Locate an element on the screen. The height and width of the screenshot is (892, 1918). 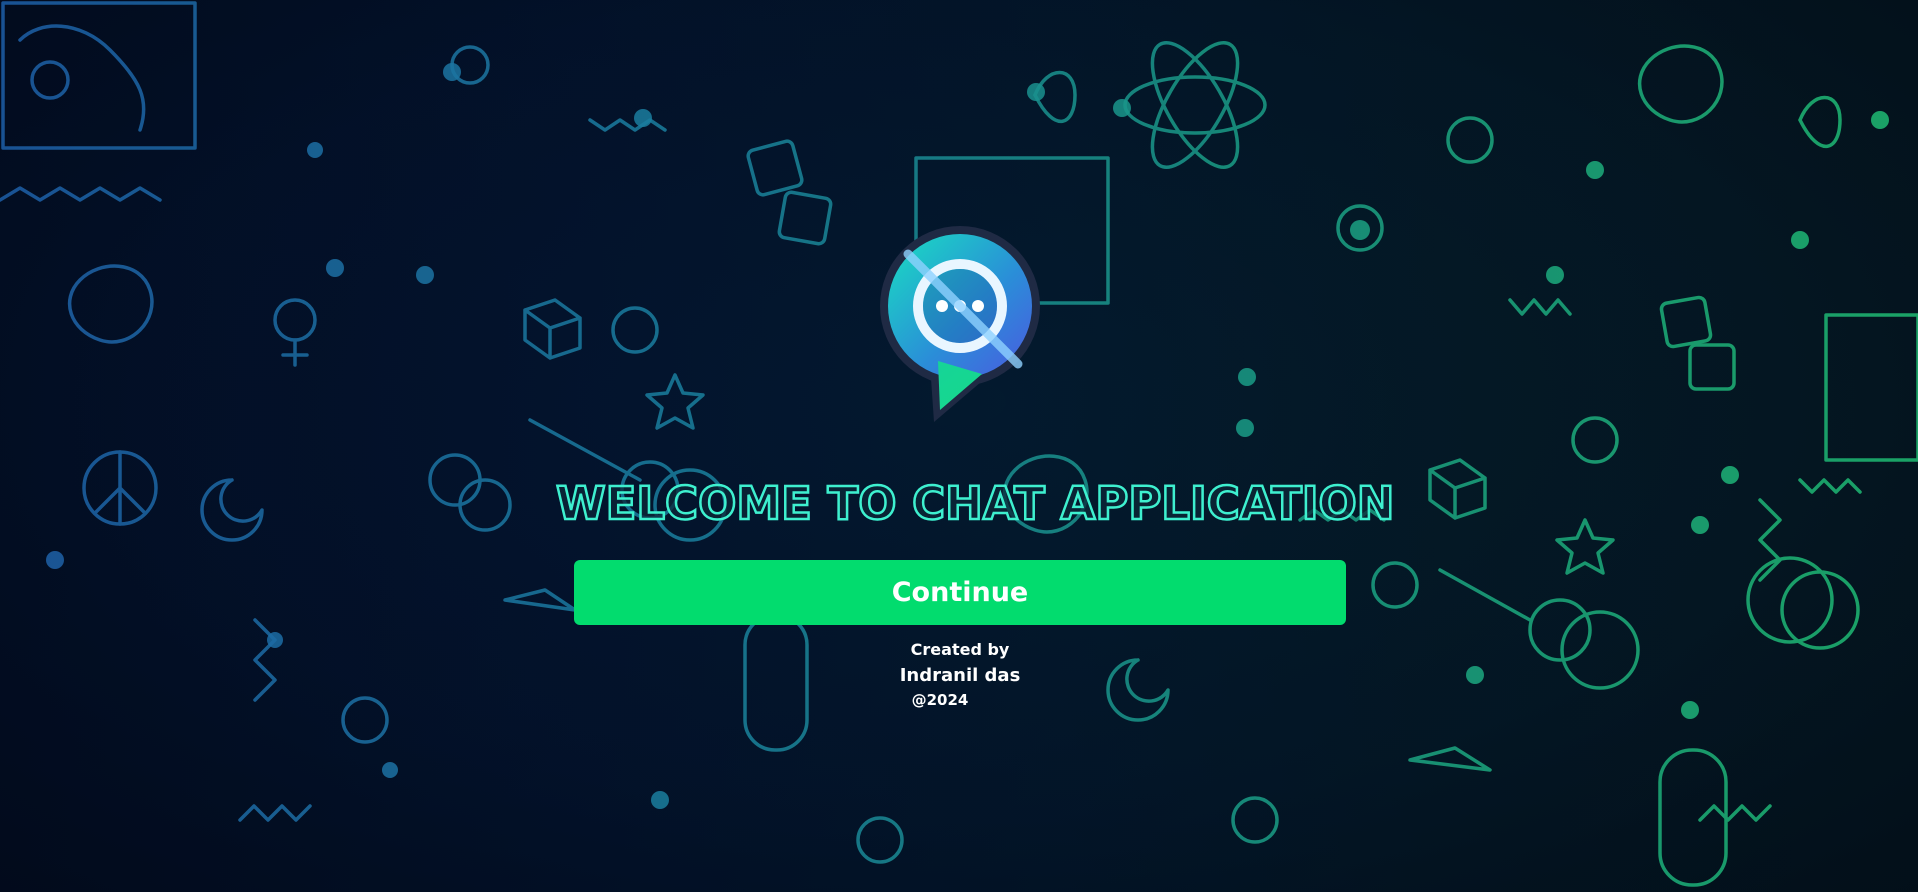
created-by-label: Created by is located at coordinates (960, 649).